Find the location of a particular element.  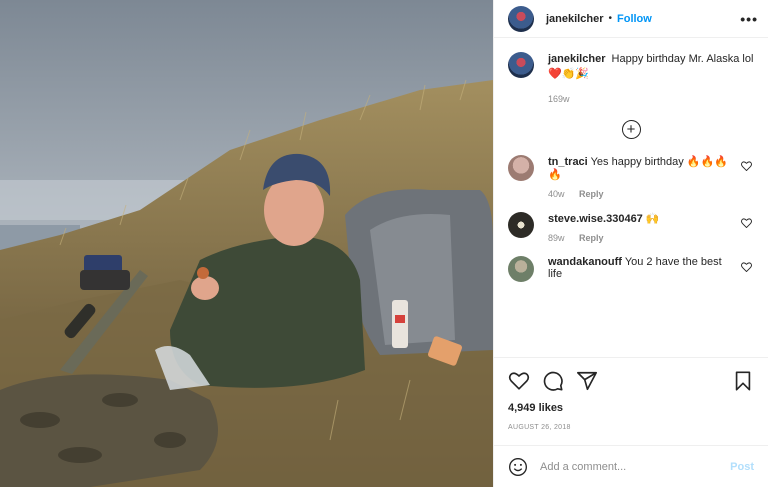

comment-meta: 40w Reply is located at coordinates (639, 194).